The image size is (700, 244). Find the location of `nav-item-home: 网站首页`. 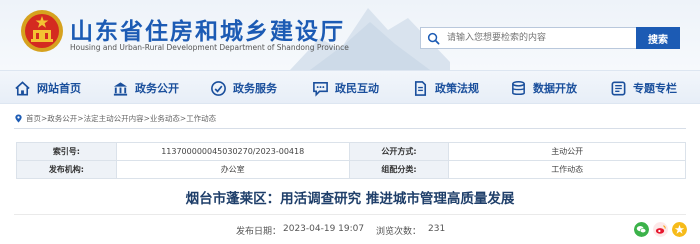

nav-item-home: 网站首页 is located at coordinates (47, 88).